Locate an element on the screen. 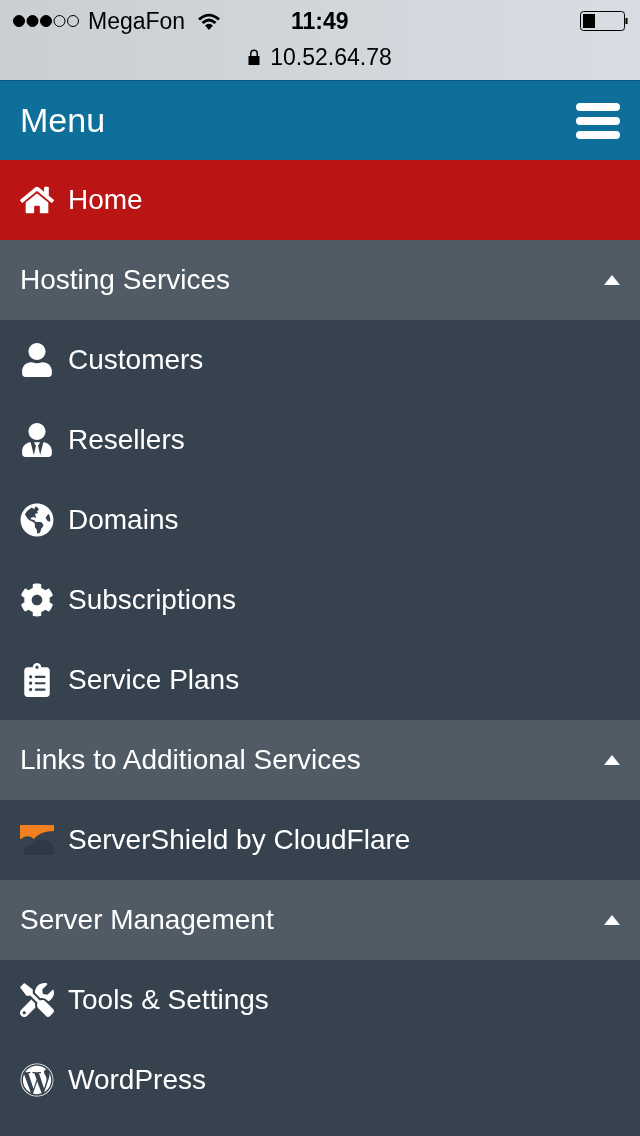 The image size is (640, 1136). lock-icon is located at coordinates (254, 57).